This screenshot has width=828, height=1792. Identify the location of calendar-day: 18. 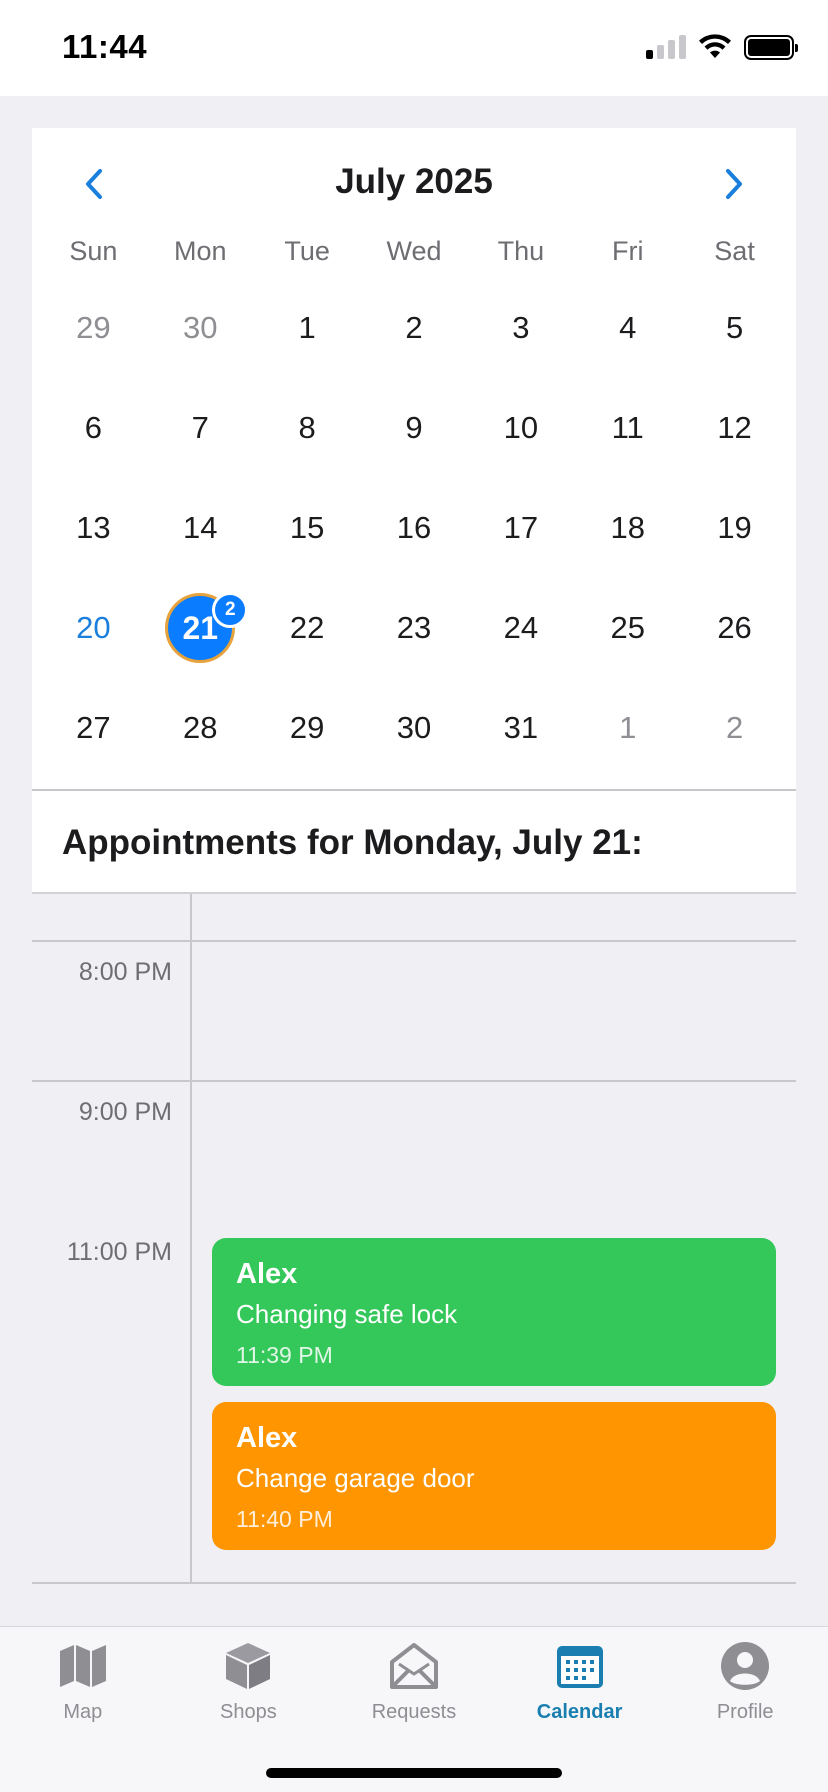
(627, 528).